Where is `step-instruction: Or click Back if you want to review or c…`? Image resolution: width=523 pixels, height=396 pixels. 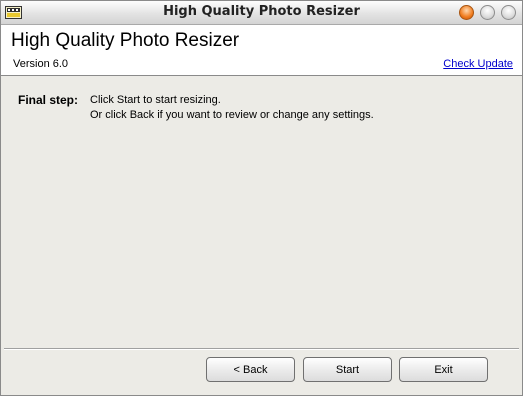 step-instruction: Or click Back if you want to review or c… is located at coordinates (232, 115).